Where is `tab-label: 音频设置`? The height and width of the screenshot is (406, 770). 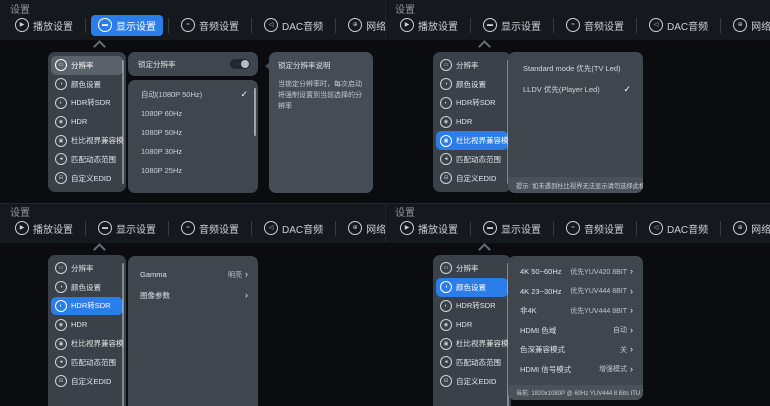
tab-label: 音频设置 is located at coordinates (604, 27).